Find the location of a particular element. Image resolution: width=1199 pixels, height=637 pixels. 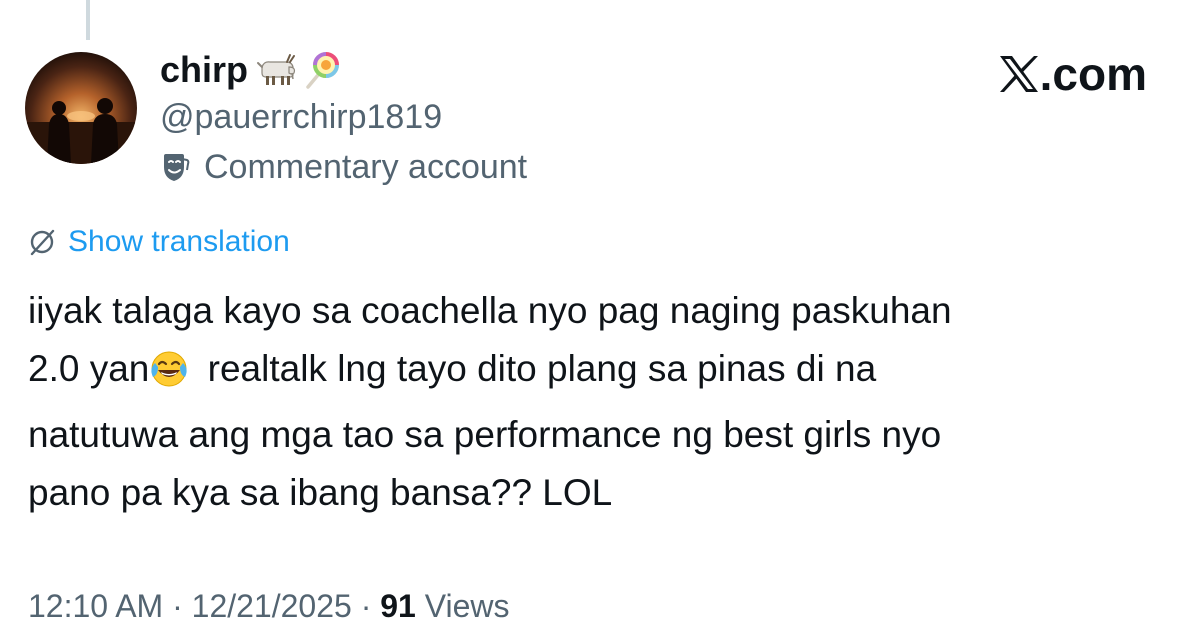

tweet-time: 12:10 AM is located at coordinates (95, 606).